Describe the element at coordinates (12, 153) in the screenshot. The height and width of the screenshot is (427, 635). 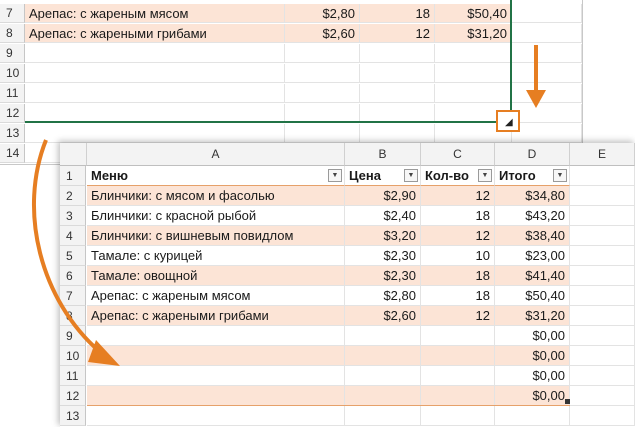
I see `row-header: 14` at that location.